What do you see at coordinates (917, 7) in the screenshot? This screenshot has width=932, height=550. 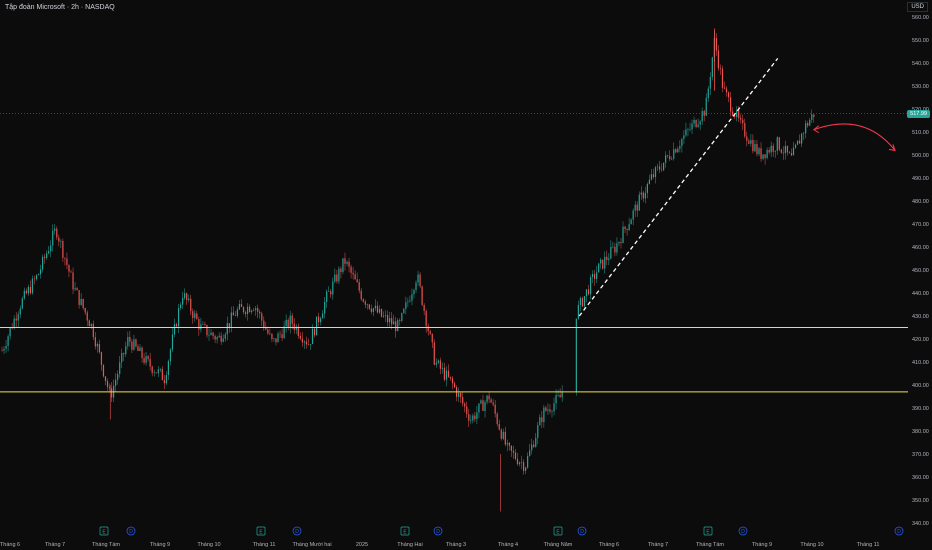 I see `currency-label: USD` at bounding box center [917, 7].